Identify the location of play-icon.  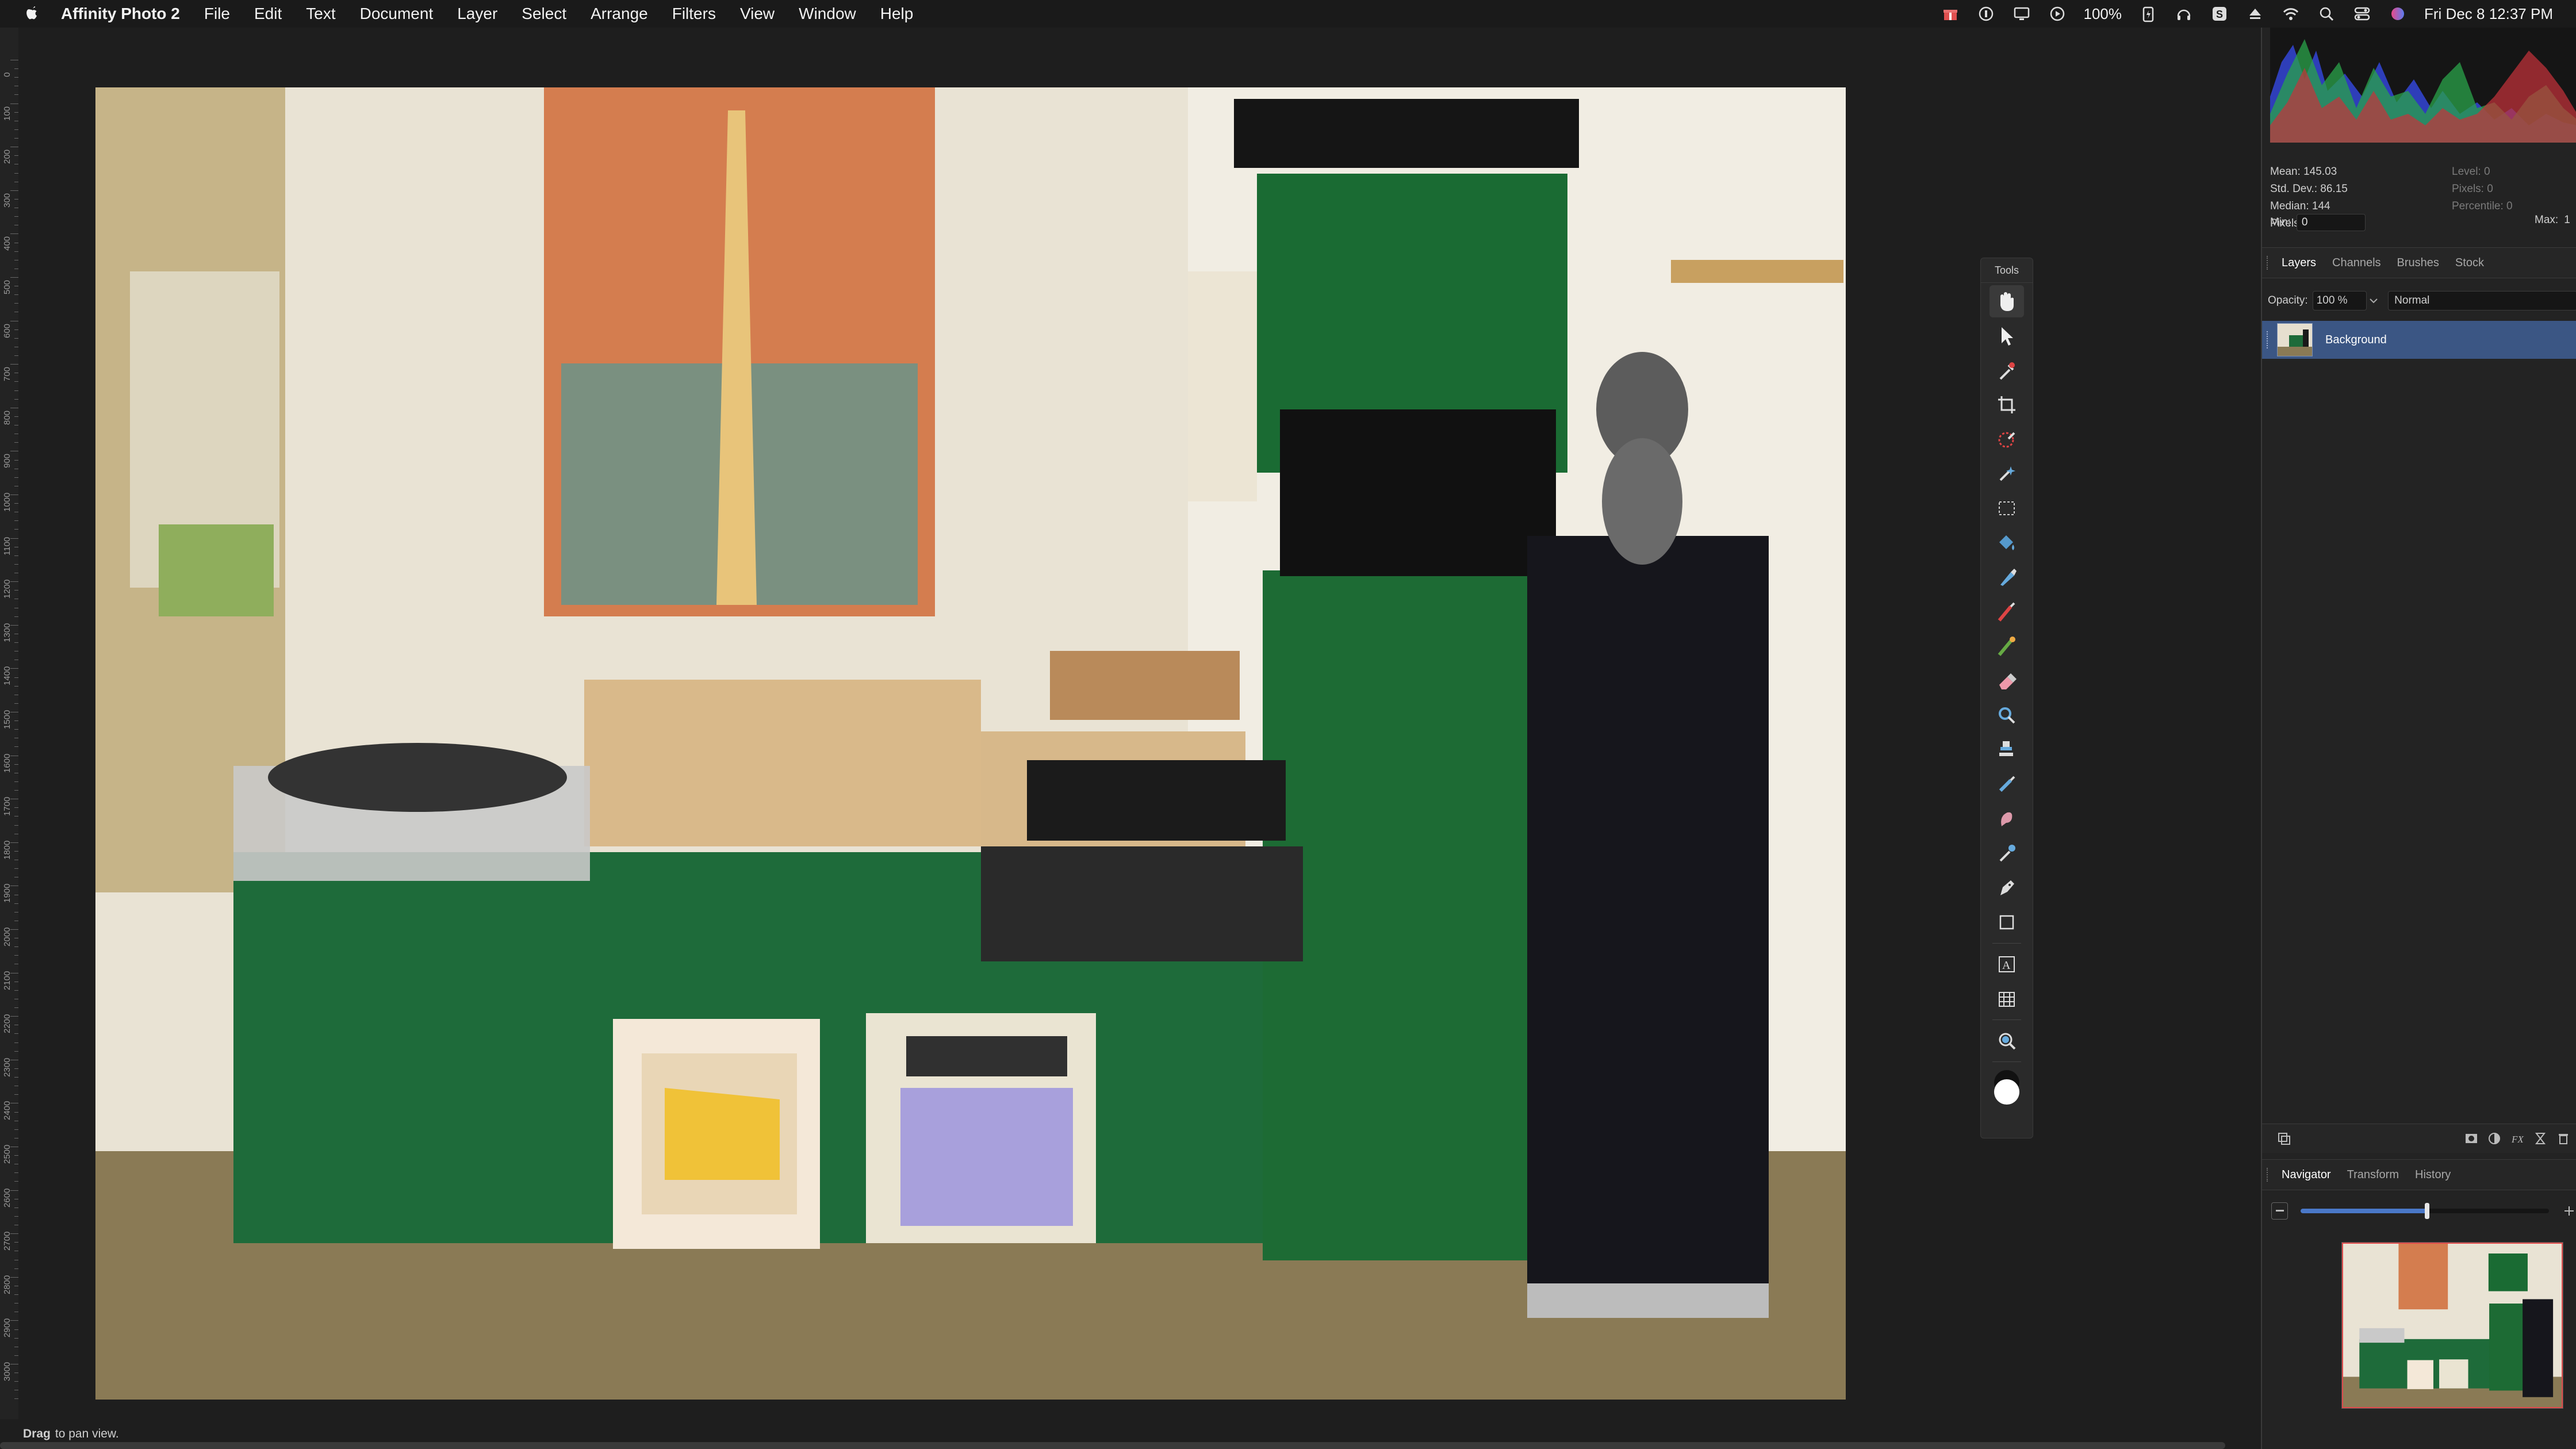
(2057, 14).